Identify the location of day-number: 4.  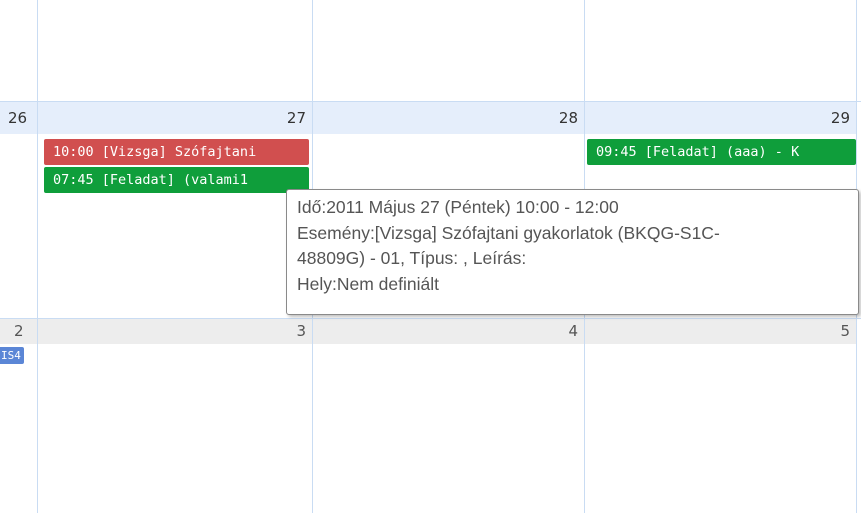
(573, 331).